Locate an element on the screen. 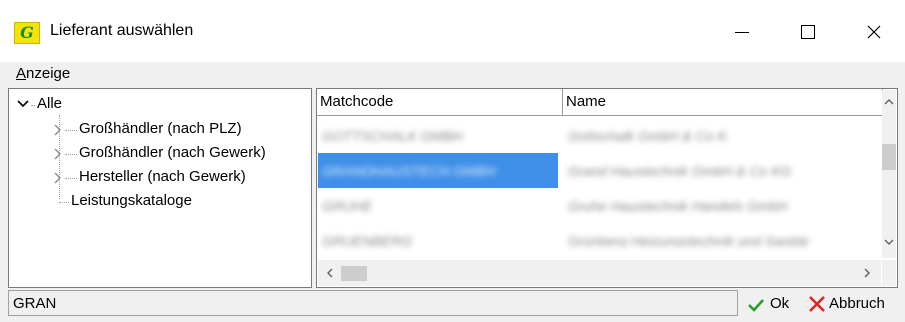 This screenshot has width=905, height=322. matchcode-text: GOTTSCHALK GMBH is located at coordinates (392, 135).